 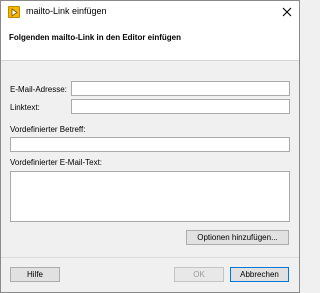 I want to click on window-title: mailto-Link einfügen, so click(x=66, y=11).